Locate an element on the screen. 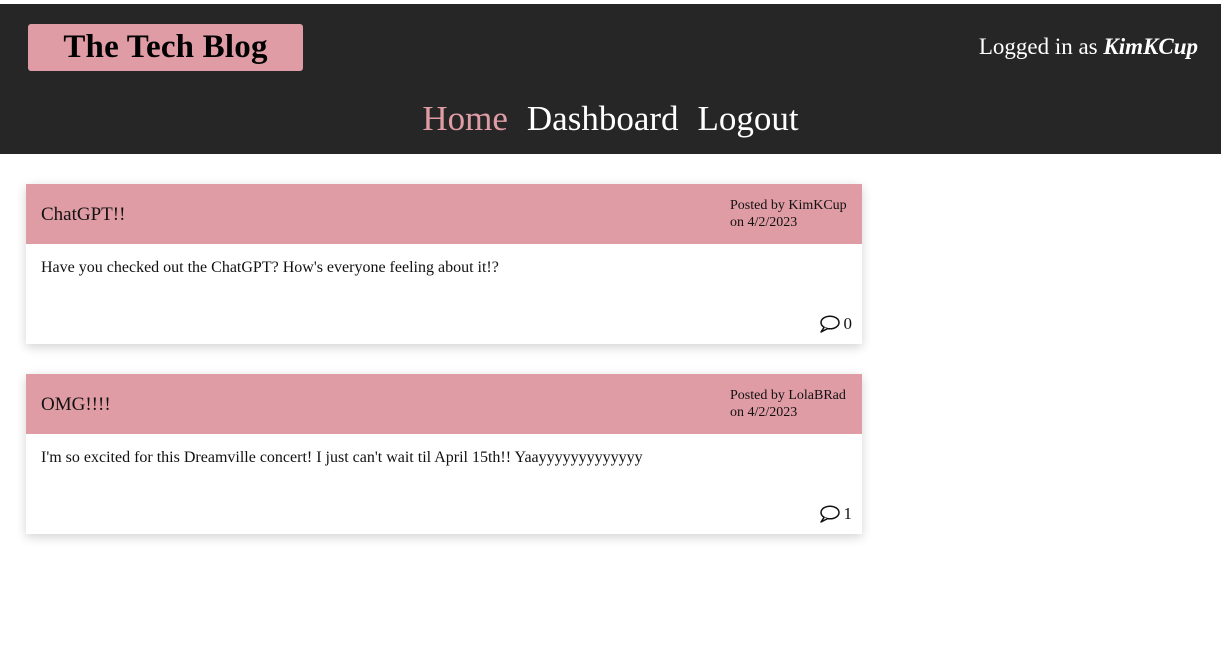 The width and height of the screenshot is (1221, 646). post-header: OMG!!!! Posted by LolaBRad on 4/2/2023 is located at coordinates (444, 404).